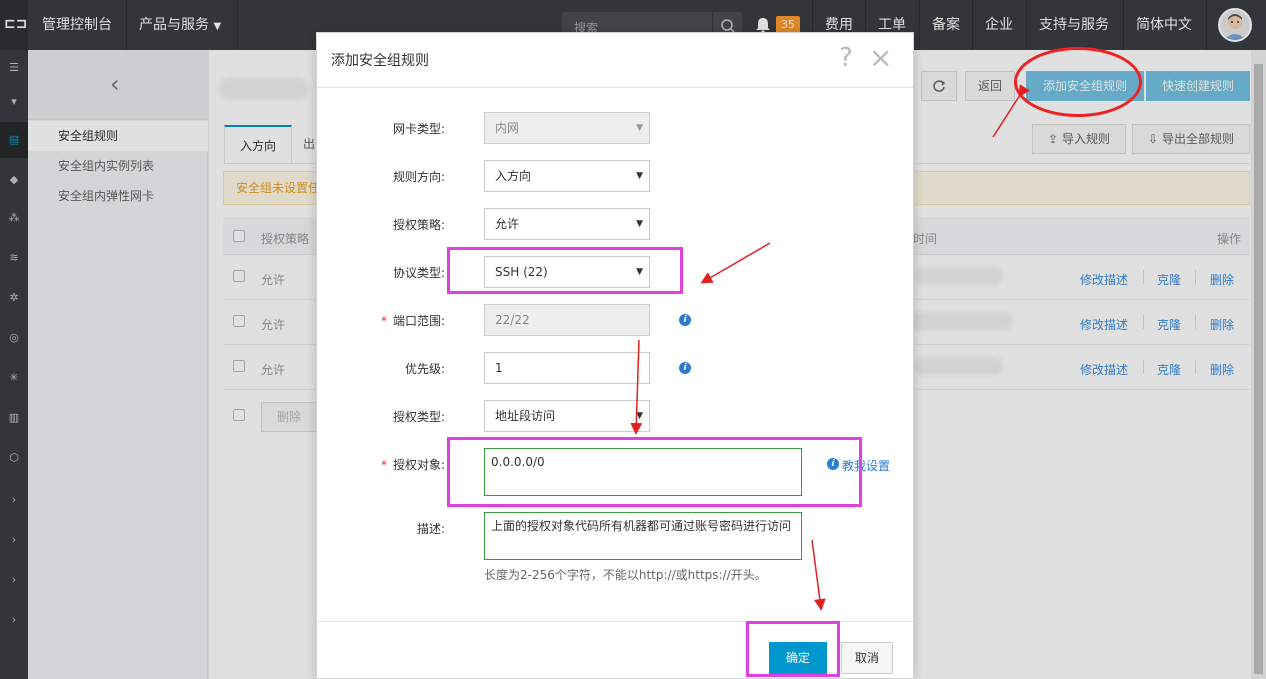  I want to click on arrow-to-protocol, so click(735, 263).